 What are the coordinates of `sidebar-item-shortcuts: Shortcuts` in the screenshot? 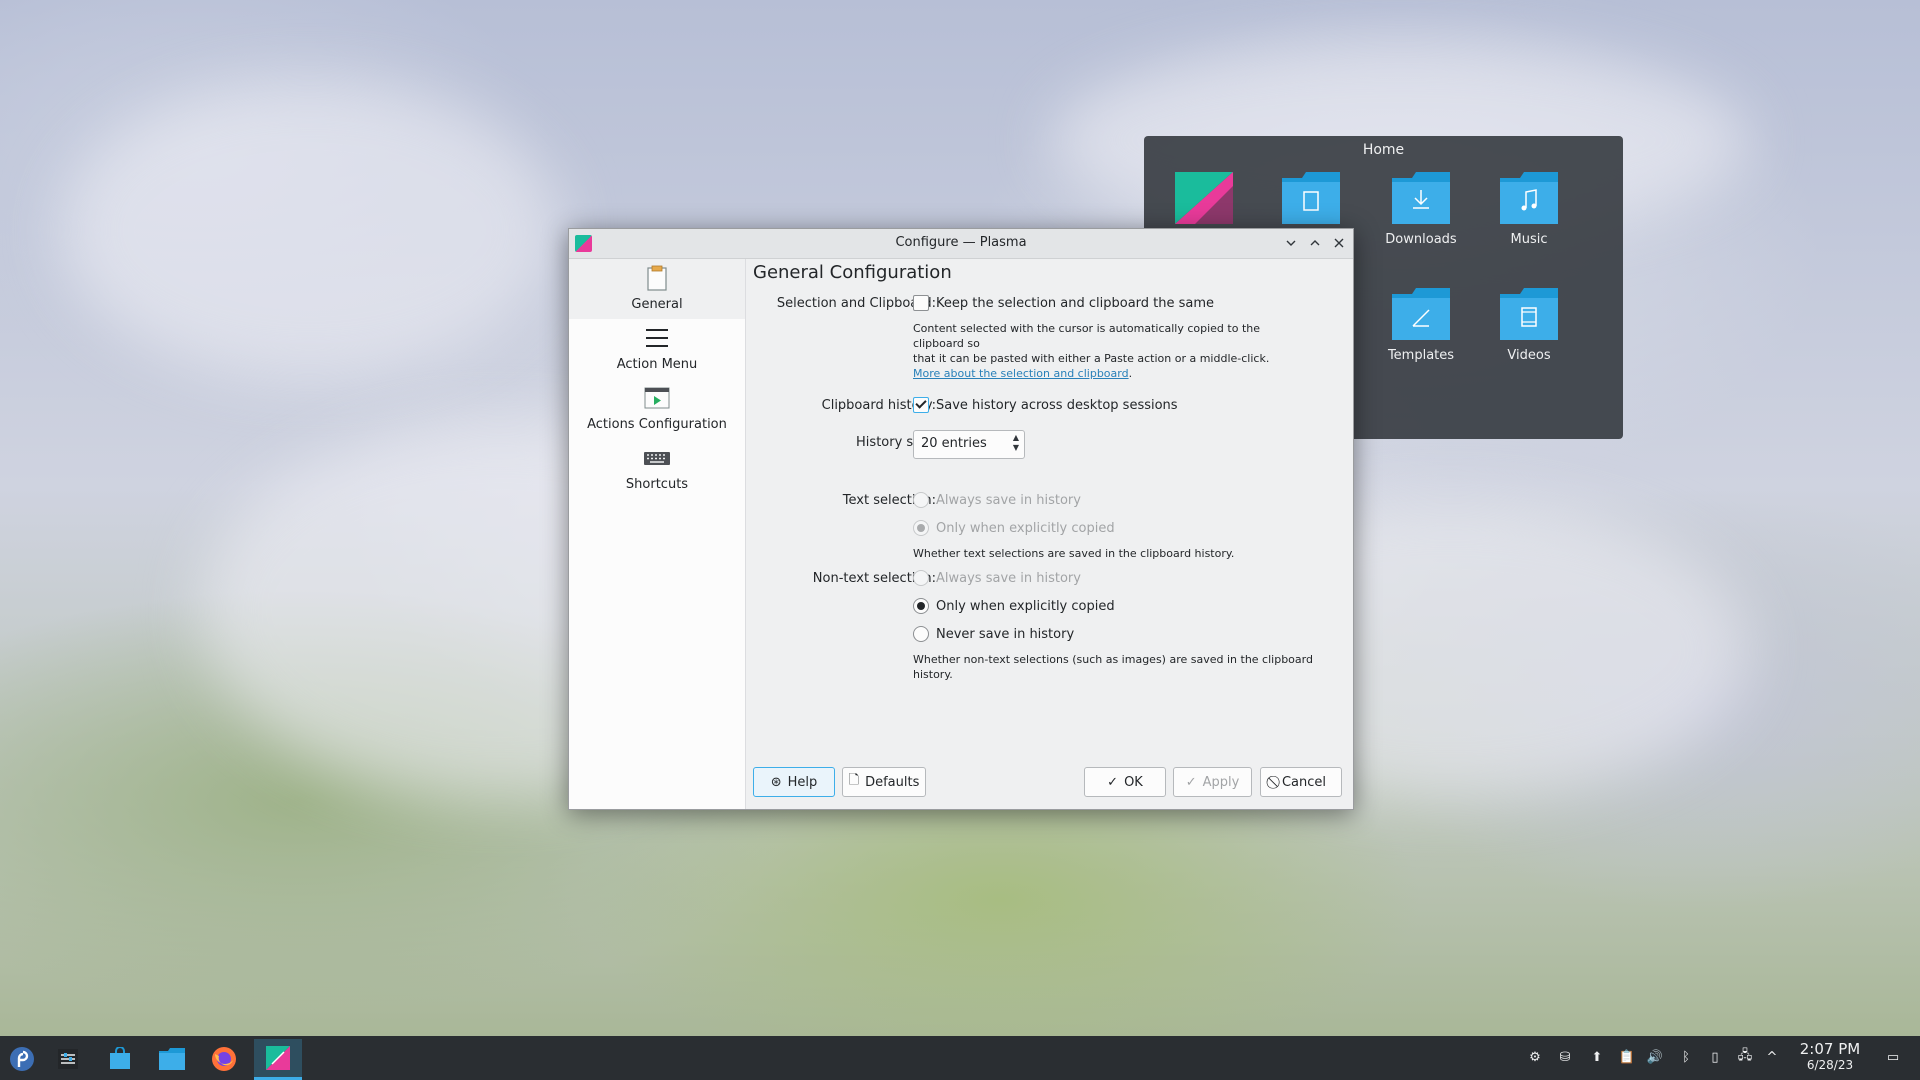 It's located at (657, 469).